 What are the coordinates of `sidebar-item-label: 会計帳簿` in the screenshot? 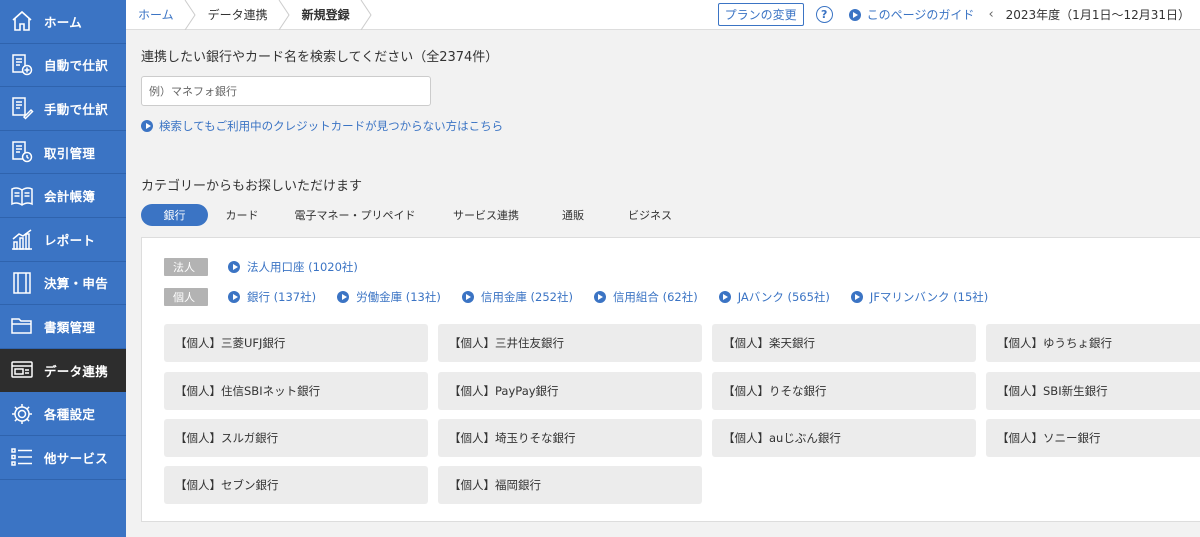 It's located at (70, 197).